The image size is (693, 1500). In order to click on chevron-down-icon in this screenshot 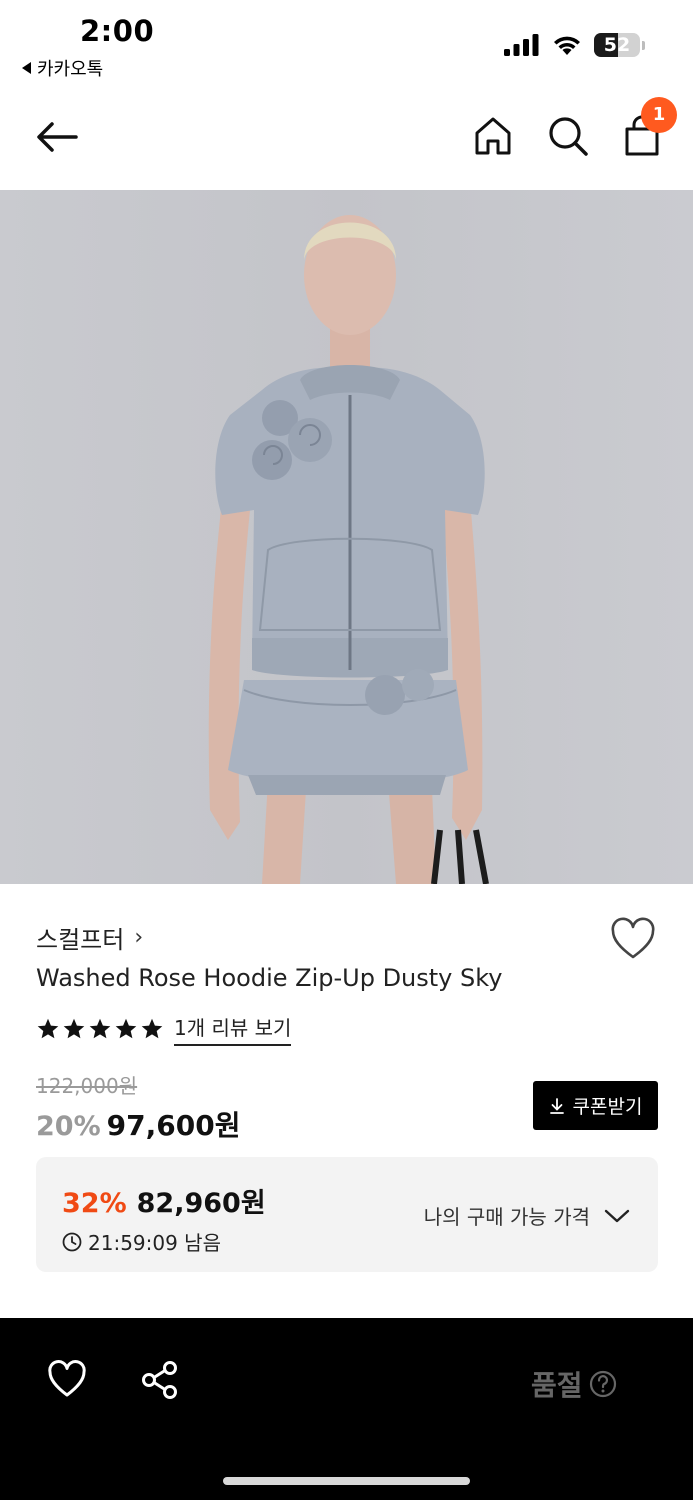, I will do `click(617, 1215)`.